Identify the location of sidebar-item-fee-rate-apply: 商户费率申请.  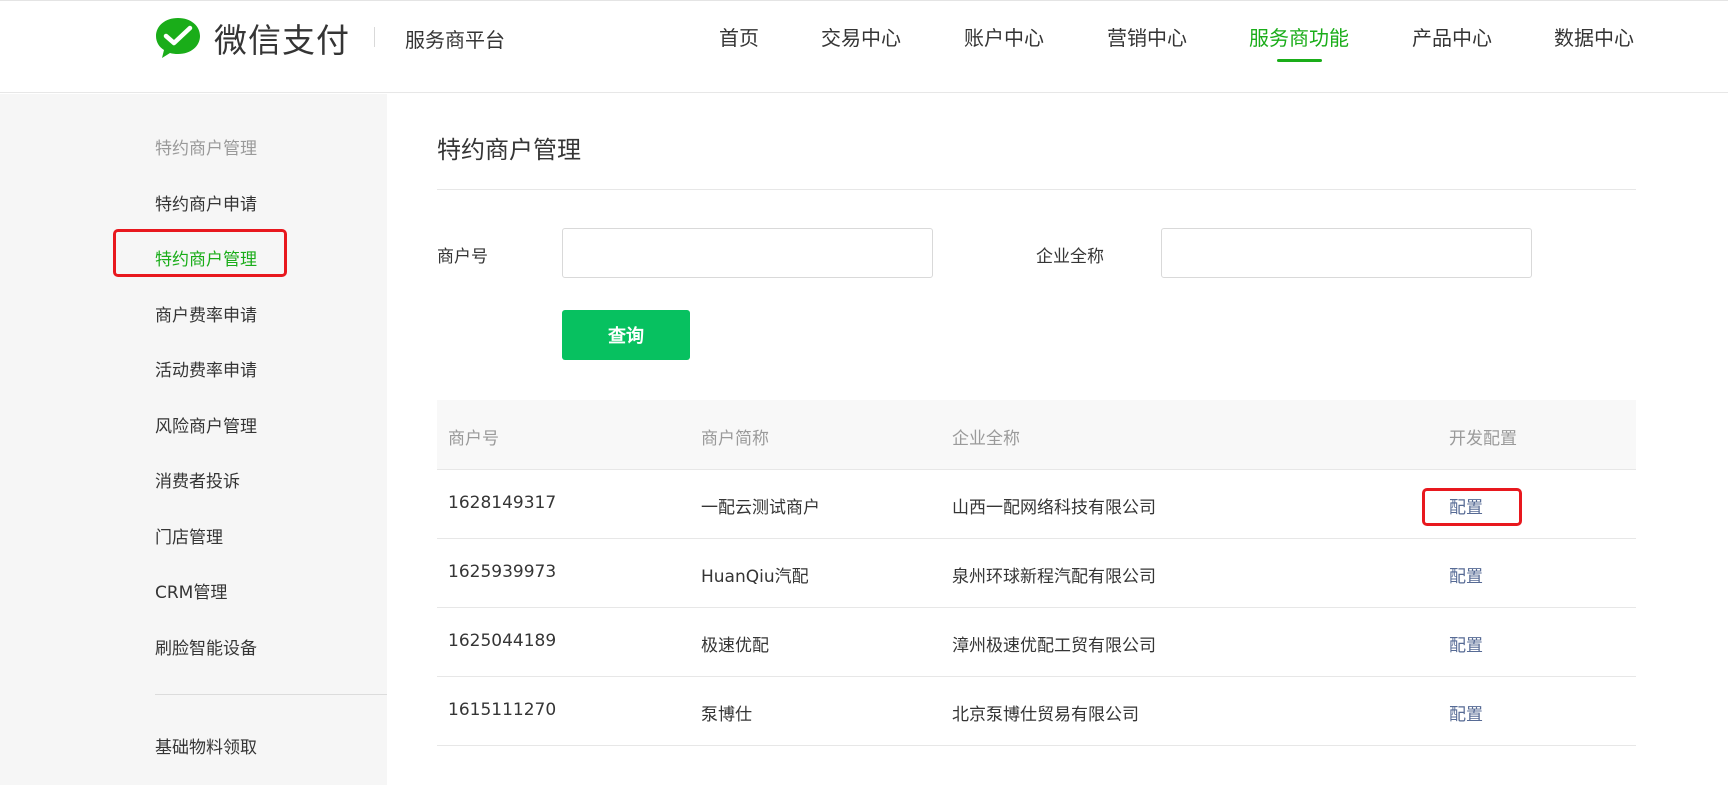
(206, 313).